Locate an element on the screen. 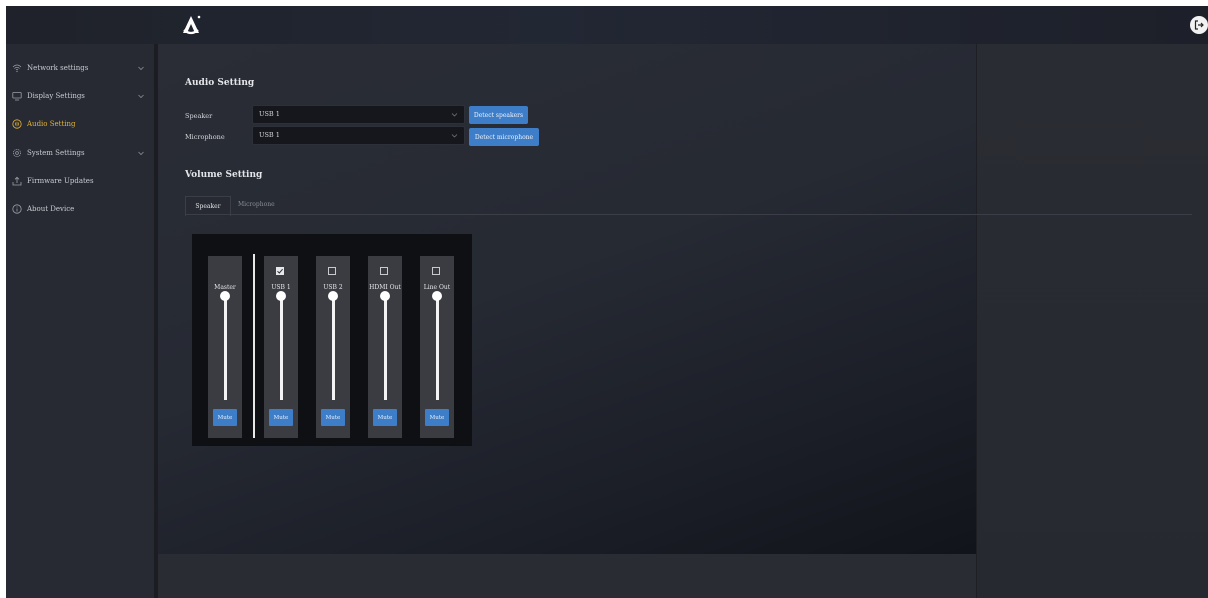 This screenshot has height=598, width=1208. channel-strip-usb-1: USB 1 Mute is located at coordinates (281, 347).